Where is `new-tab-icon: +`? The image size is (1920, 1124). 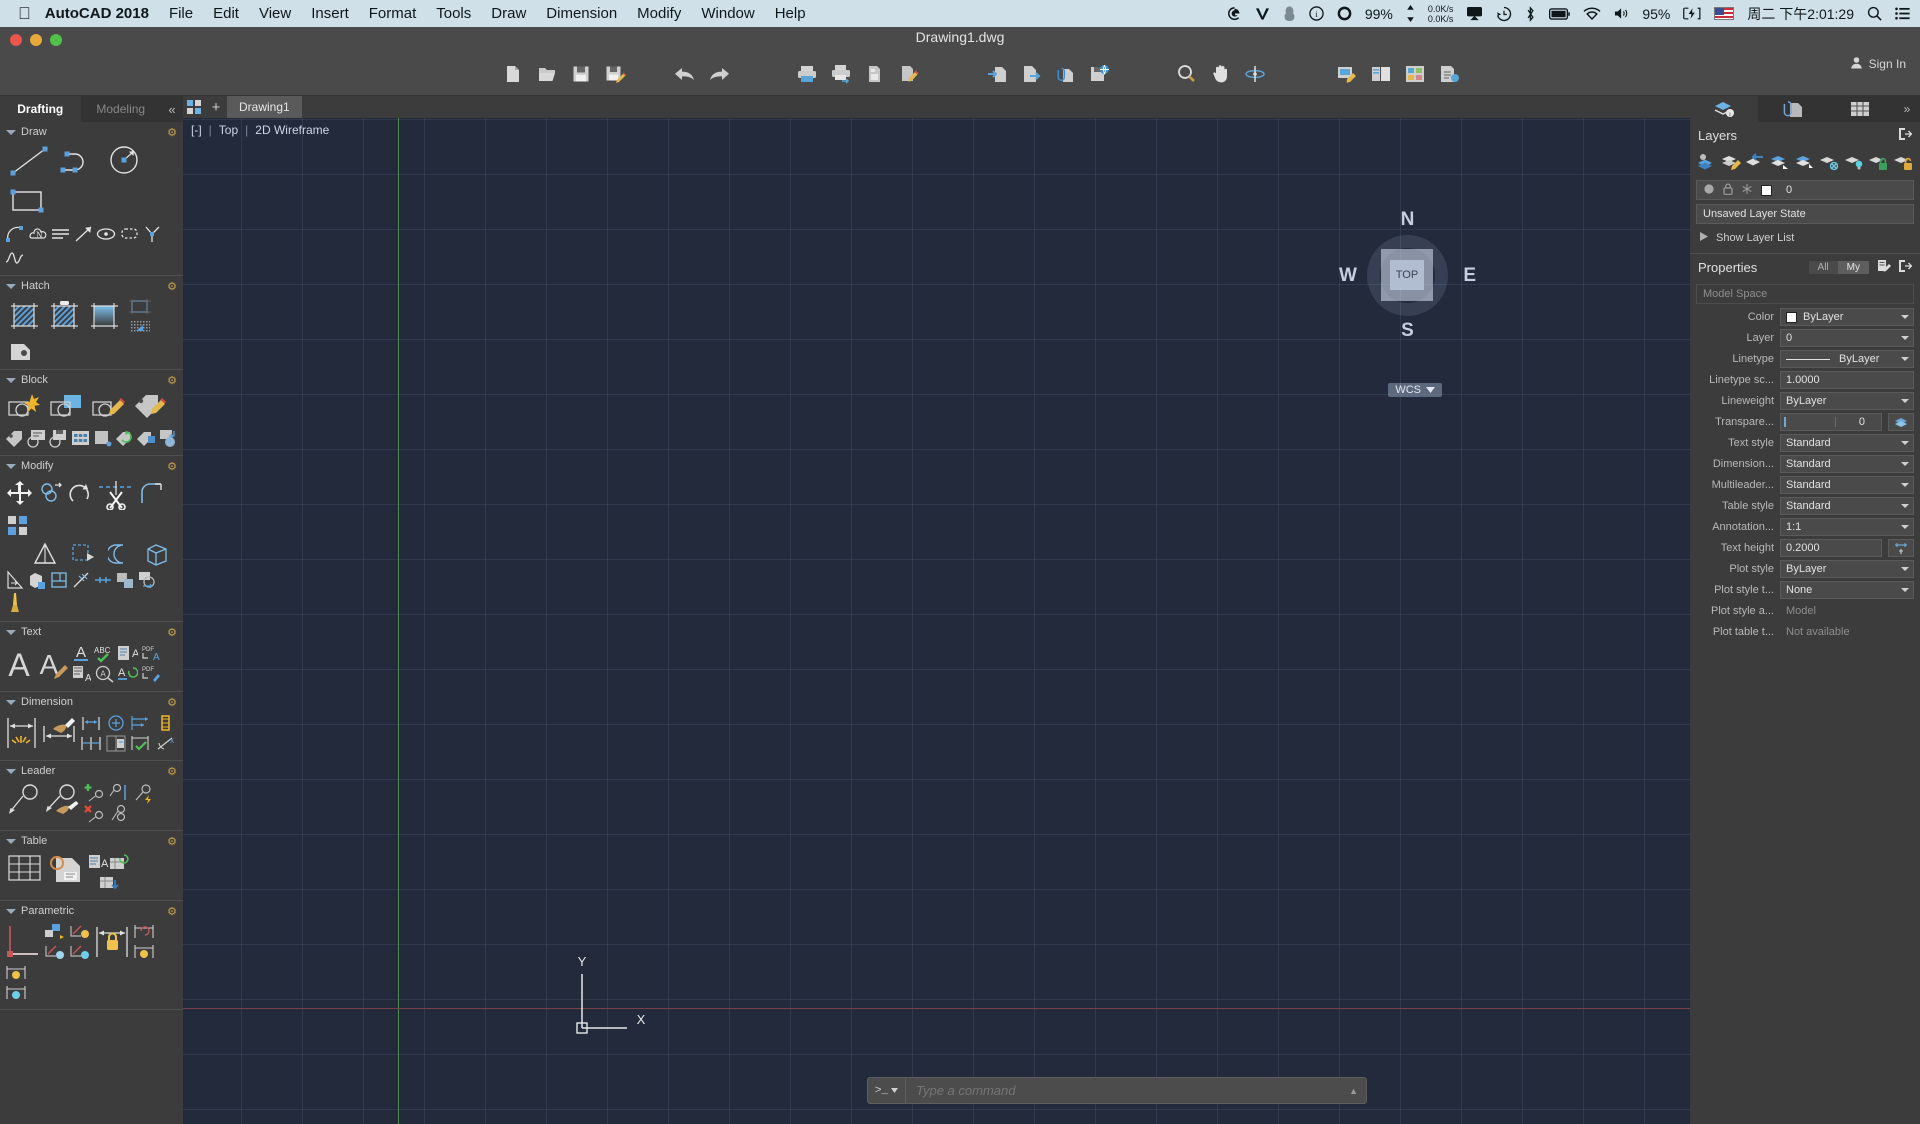 new-tab-icon: + is located at coordinates (216, 107).